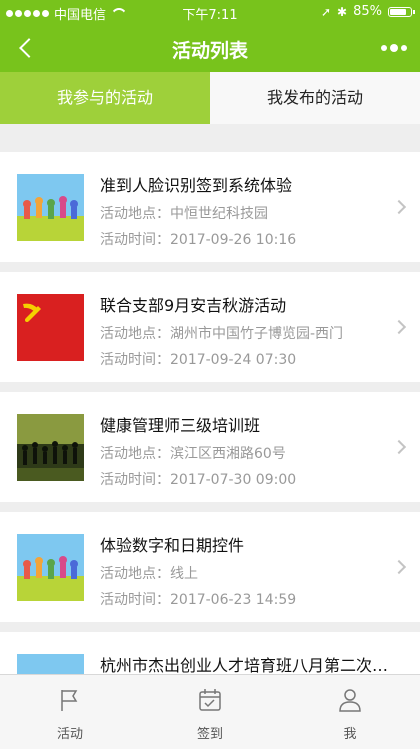 The image size is (420, 749). I want to click on activity-title: 健康管理师三级培训班, so click(180, 425).